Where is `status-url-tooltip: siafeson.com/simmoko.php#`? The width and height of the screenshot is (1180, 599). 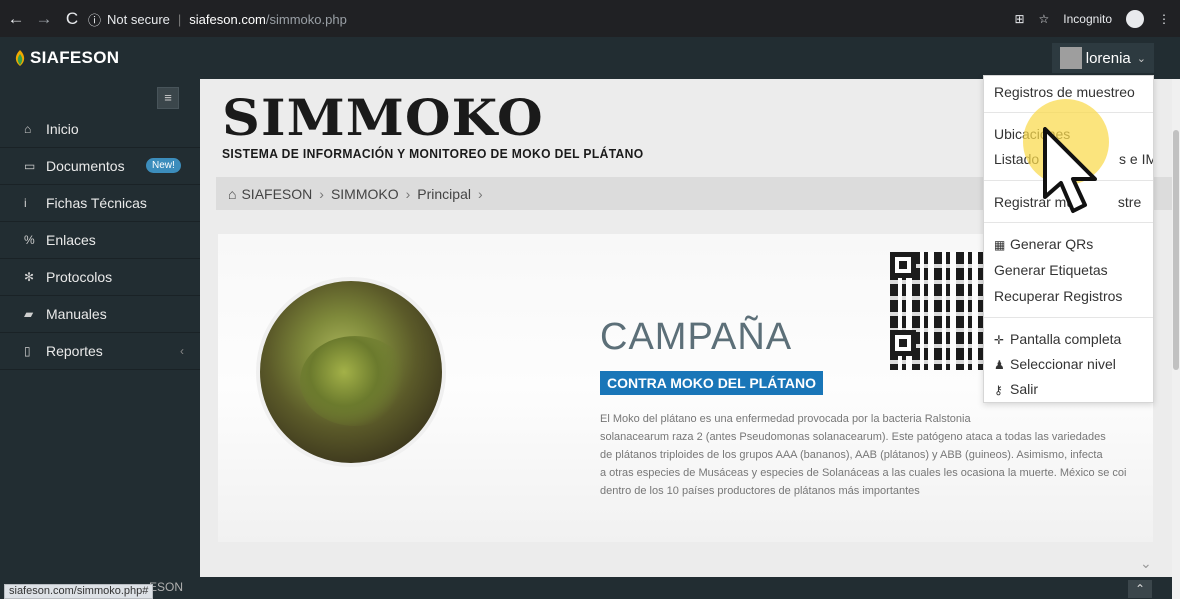 status-url-tooltip: siafeson.com/simmoko.php# is located at coordinates (79, 591).